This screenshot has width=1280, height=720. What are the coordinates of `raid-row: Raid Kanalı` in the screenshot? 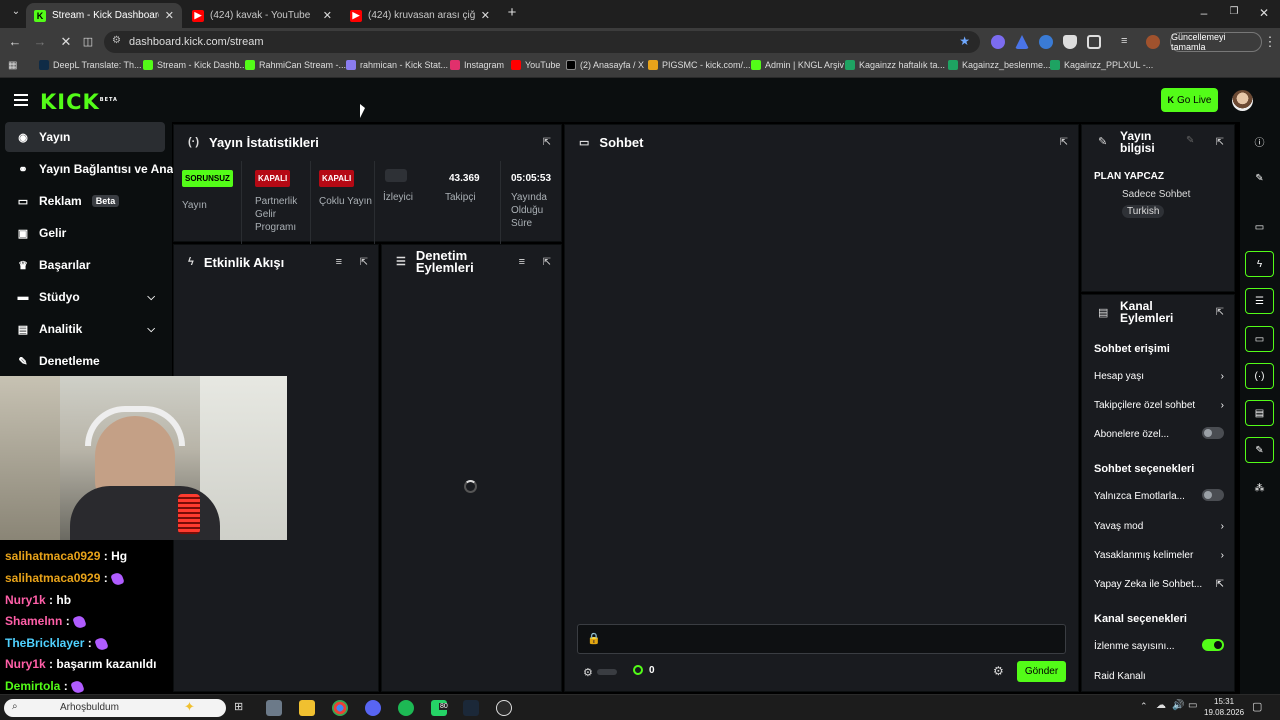 It's located at (1159, 676).